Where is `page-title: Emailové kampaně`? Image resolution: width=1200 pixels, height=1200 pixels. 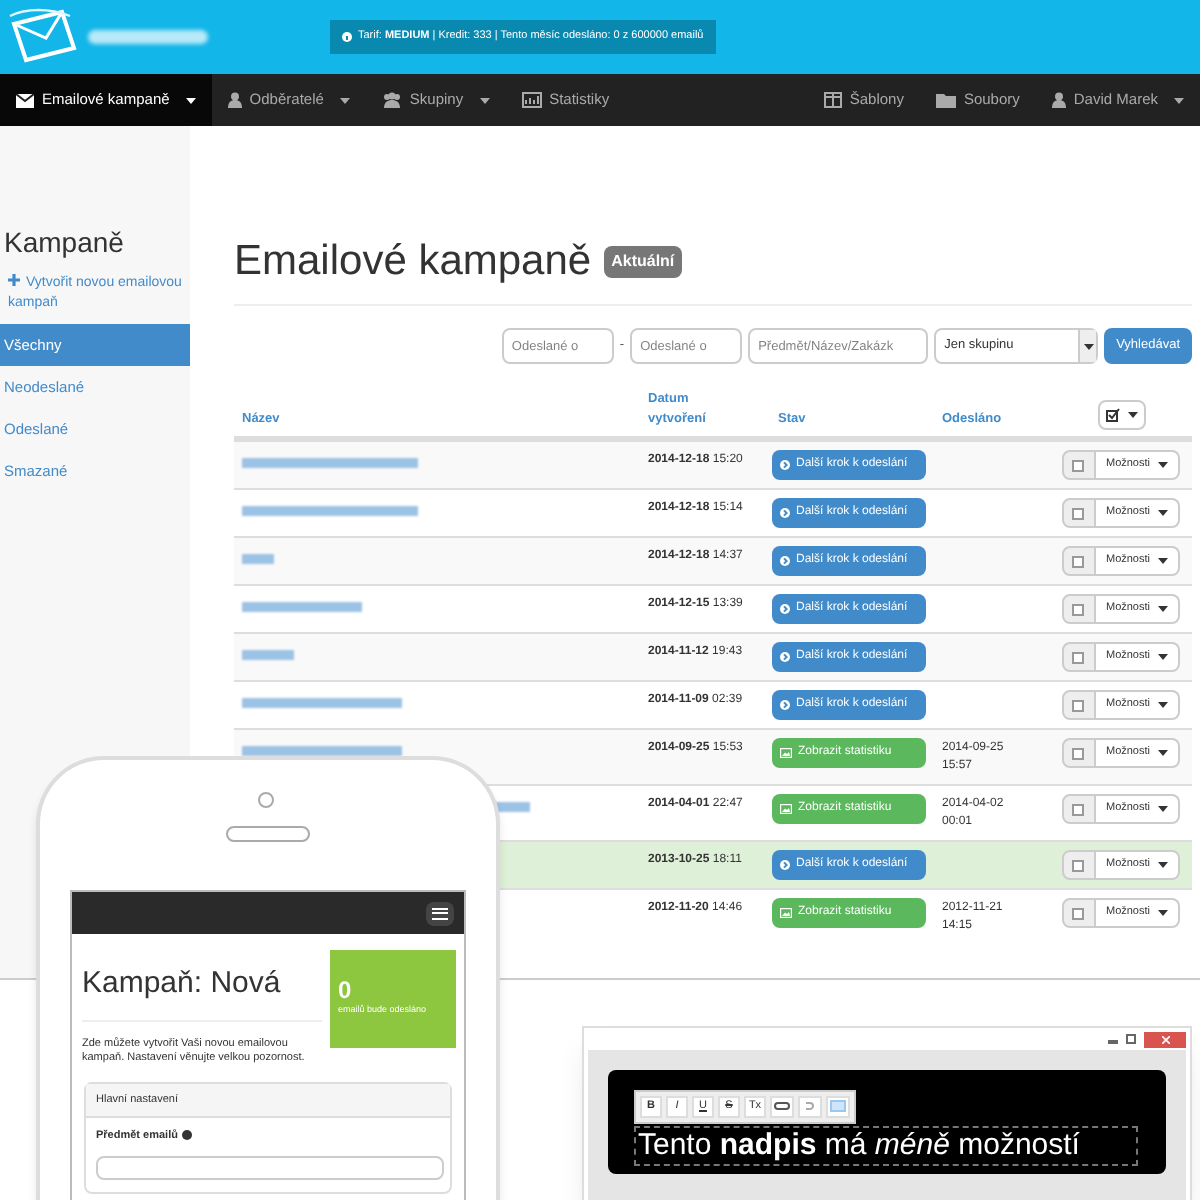
page-title: Emailové kampaně is located at coordinates (413, 262).